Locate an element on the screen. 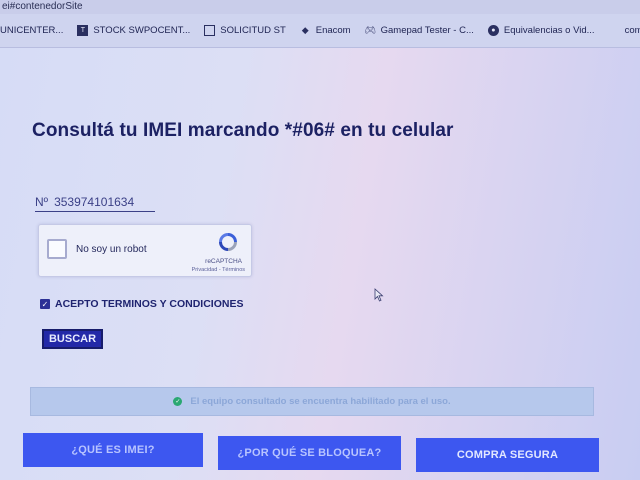 The width and height of the screenshot is (640, 480). search-button: BUSCAR is located at coordinates (72, 339).